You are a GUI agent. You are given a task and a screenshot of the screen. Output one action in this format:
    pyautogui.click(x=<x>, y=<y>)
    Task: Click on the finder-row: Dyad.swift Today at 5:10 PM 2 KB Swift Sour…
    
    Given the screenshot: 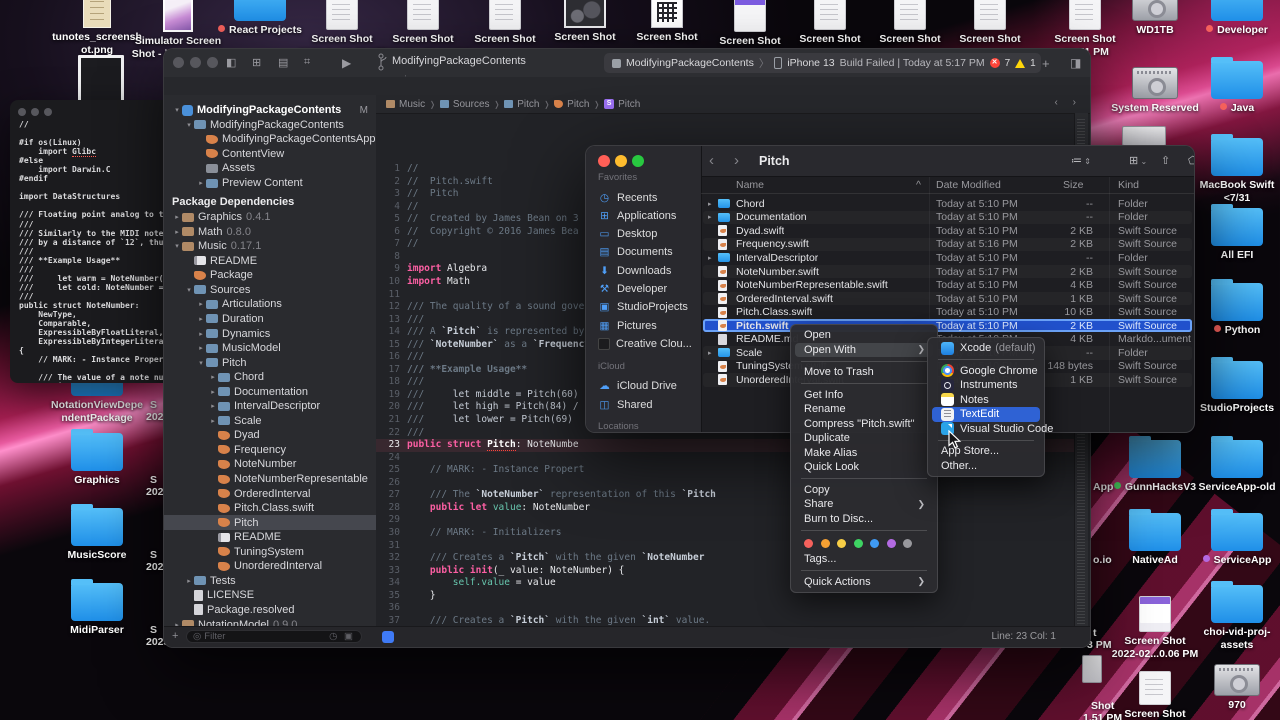 What is the action you would take?
    pyautogui.click(x=947, y=231)
    